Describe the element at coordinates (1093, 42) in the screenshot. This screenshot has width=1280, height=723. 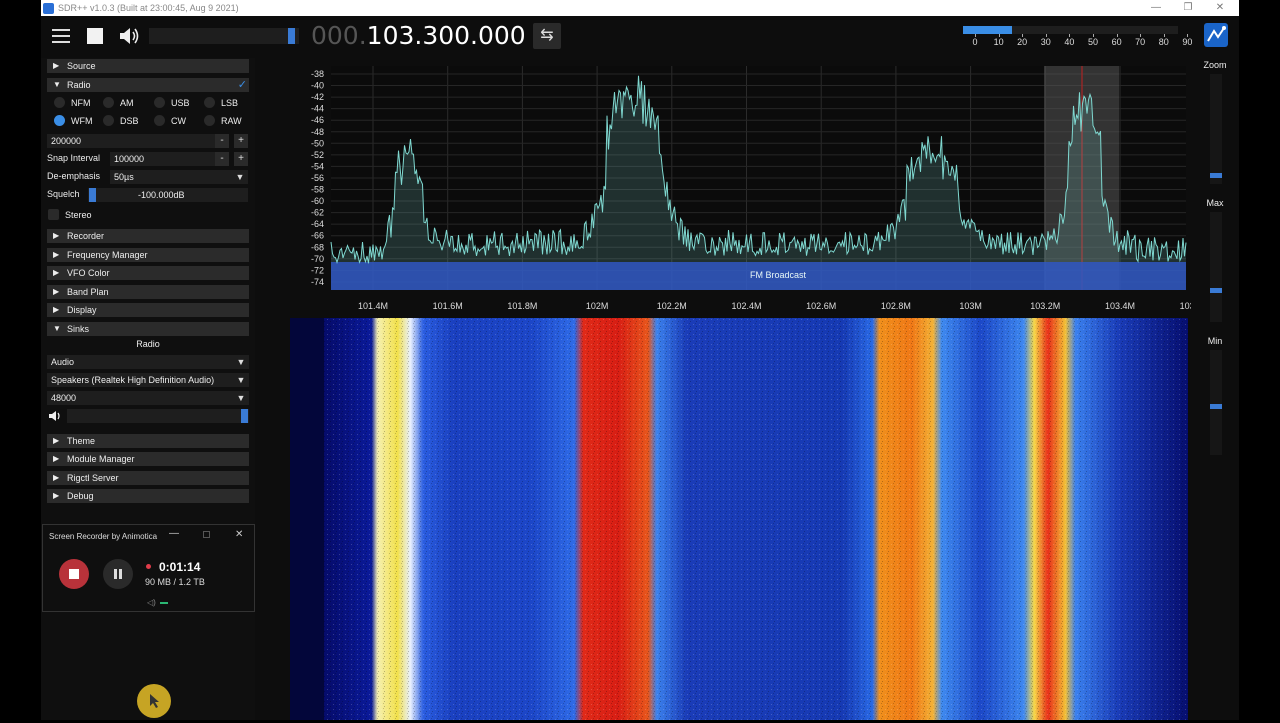
I see `meter-tick-label: 50` at that location.